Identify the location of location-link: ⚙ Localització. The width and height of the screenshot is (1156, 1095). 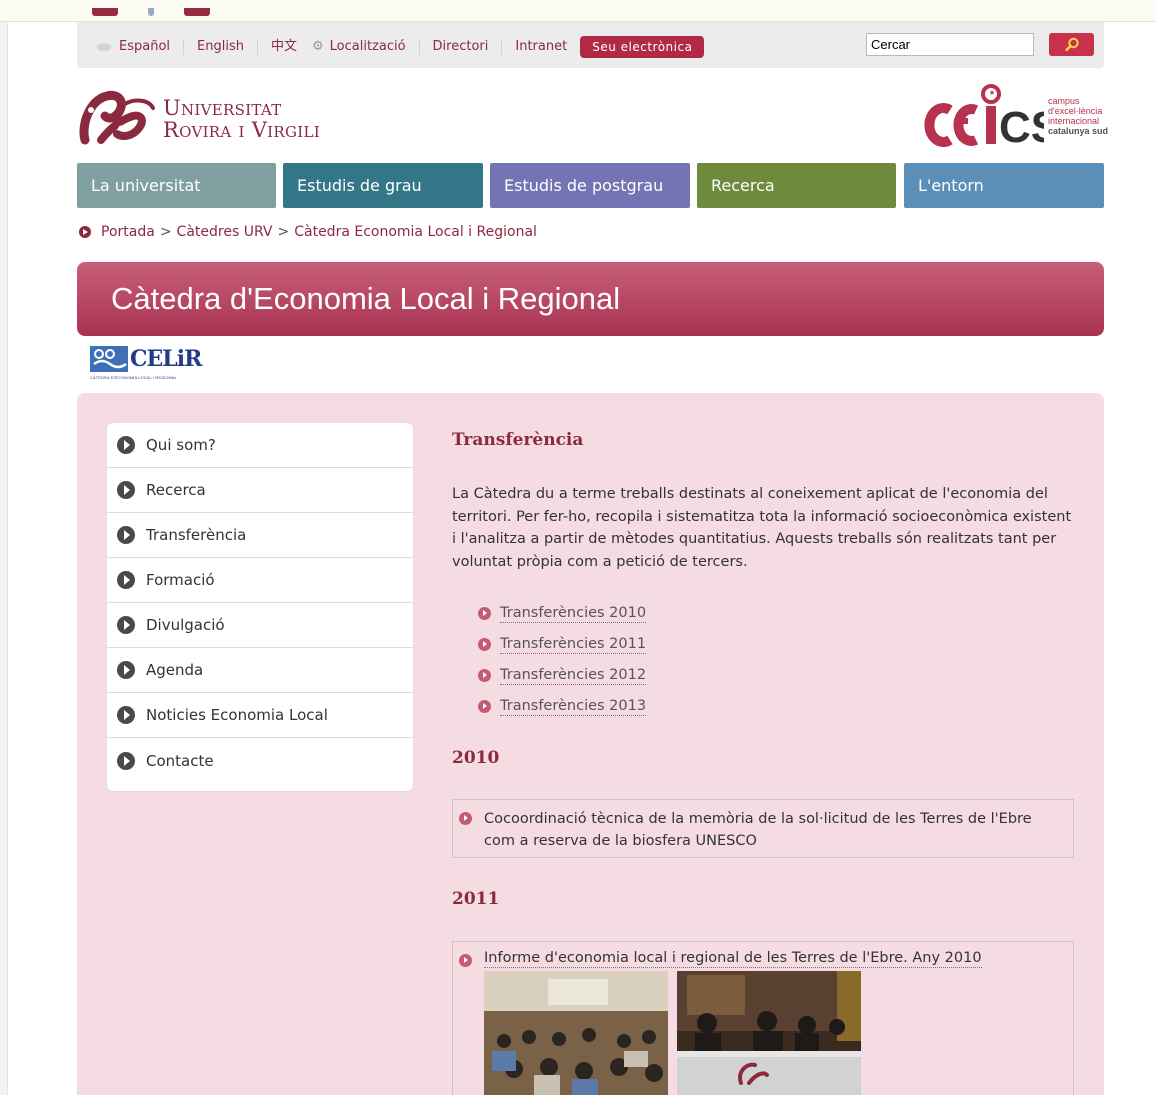
(364, 47).